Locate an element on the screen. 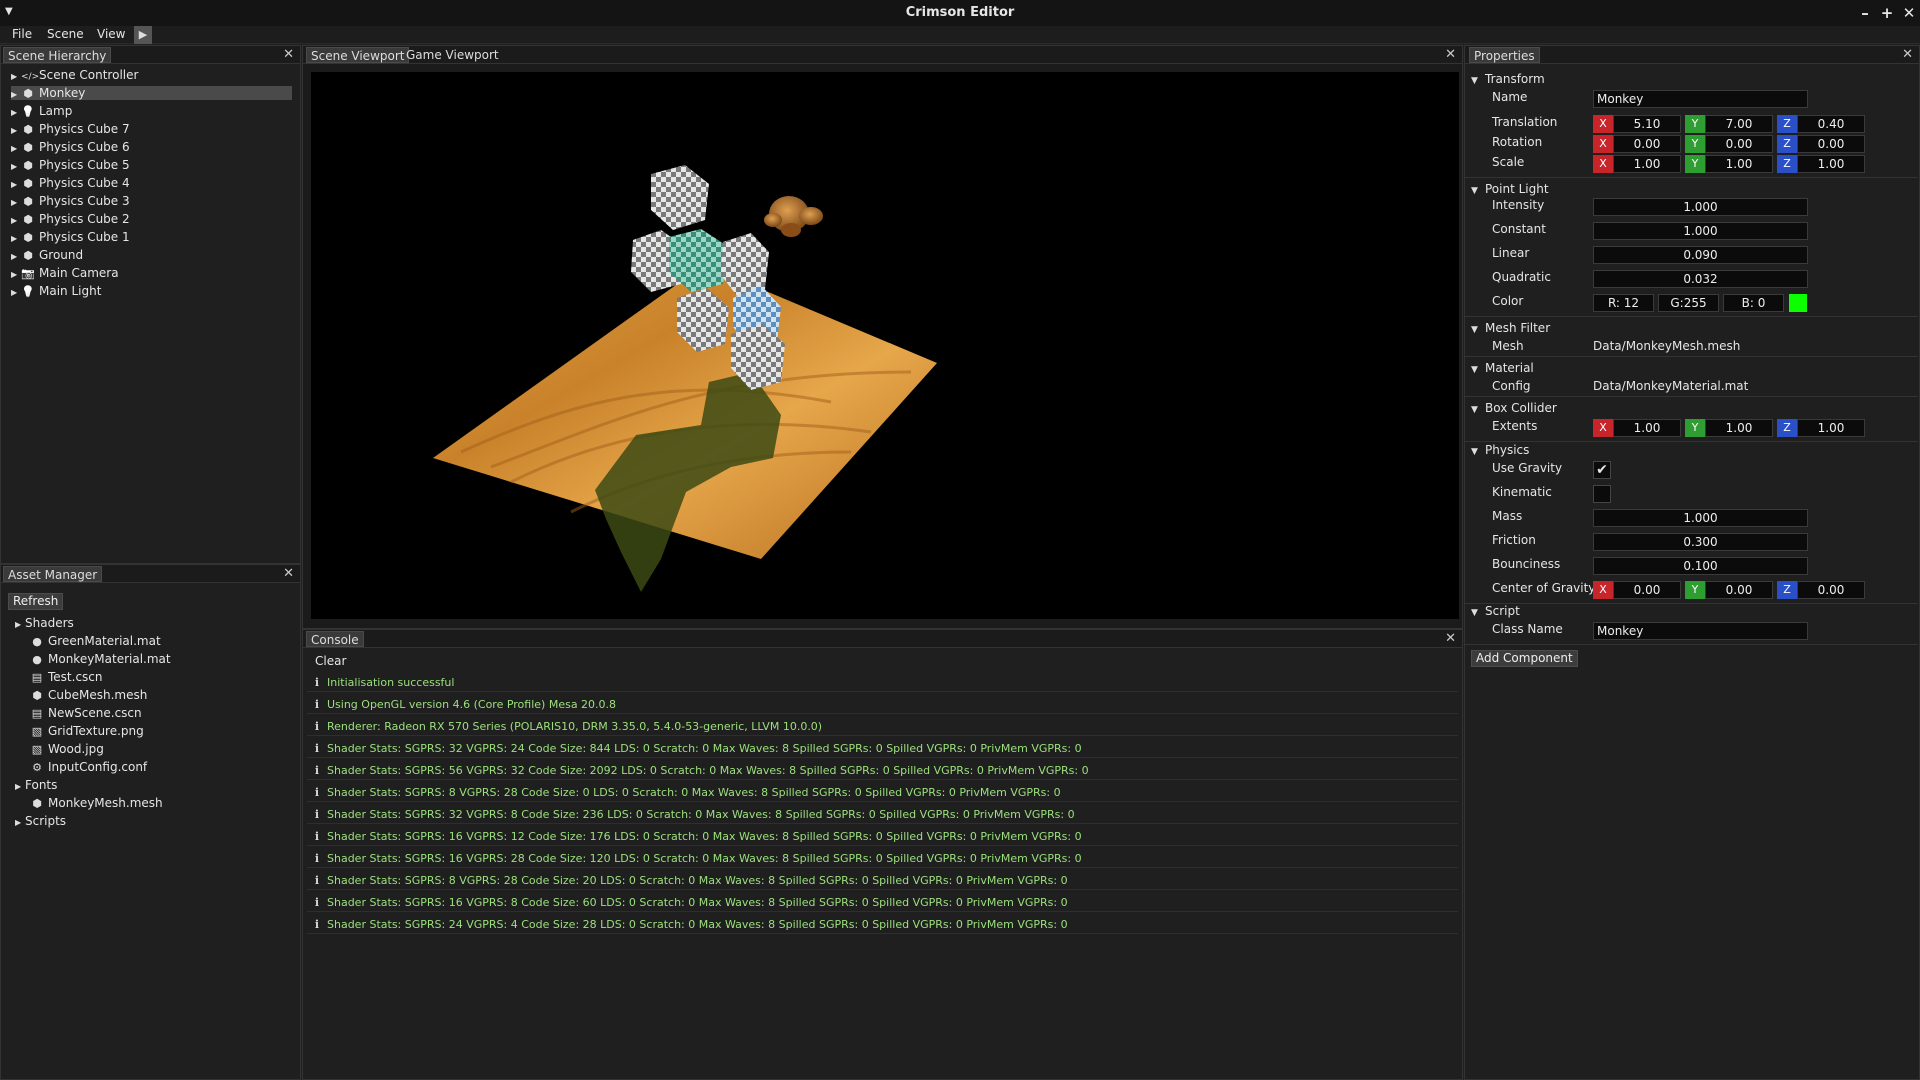 The image size is (1920, 1080). hierarchy-item: ▶ ⬢ Physics Cube 1 is located at coordinates (151, 237).